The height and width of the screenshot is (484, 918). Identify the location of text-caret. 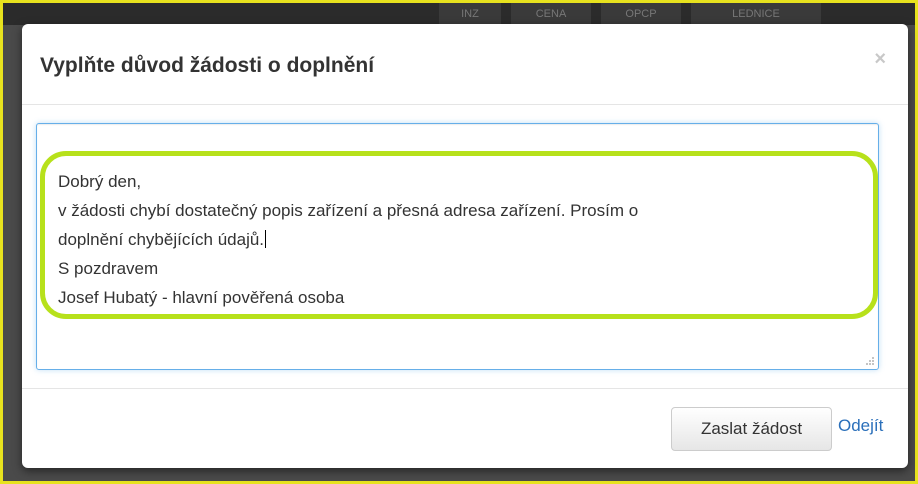
(266, 239).